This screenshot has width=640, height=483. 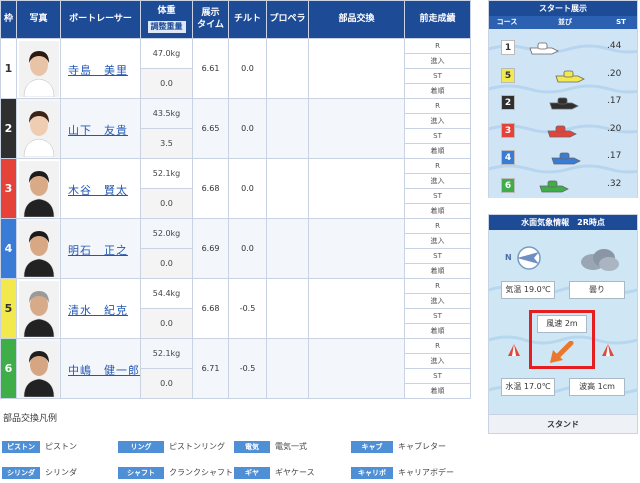 What do you see at coordinates (562, 352) in the screenshot?
I see `wind-direction-arrow-icon` at bounding box center [562, 352].